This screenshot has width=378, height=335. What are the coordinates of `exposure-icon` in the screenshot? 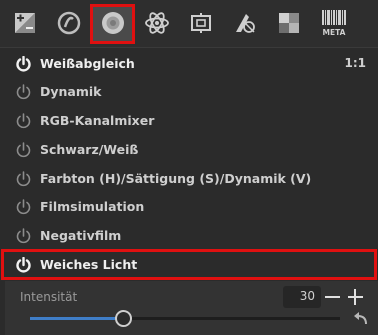 It's located at (25, 23).